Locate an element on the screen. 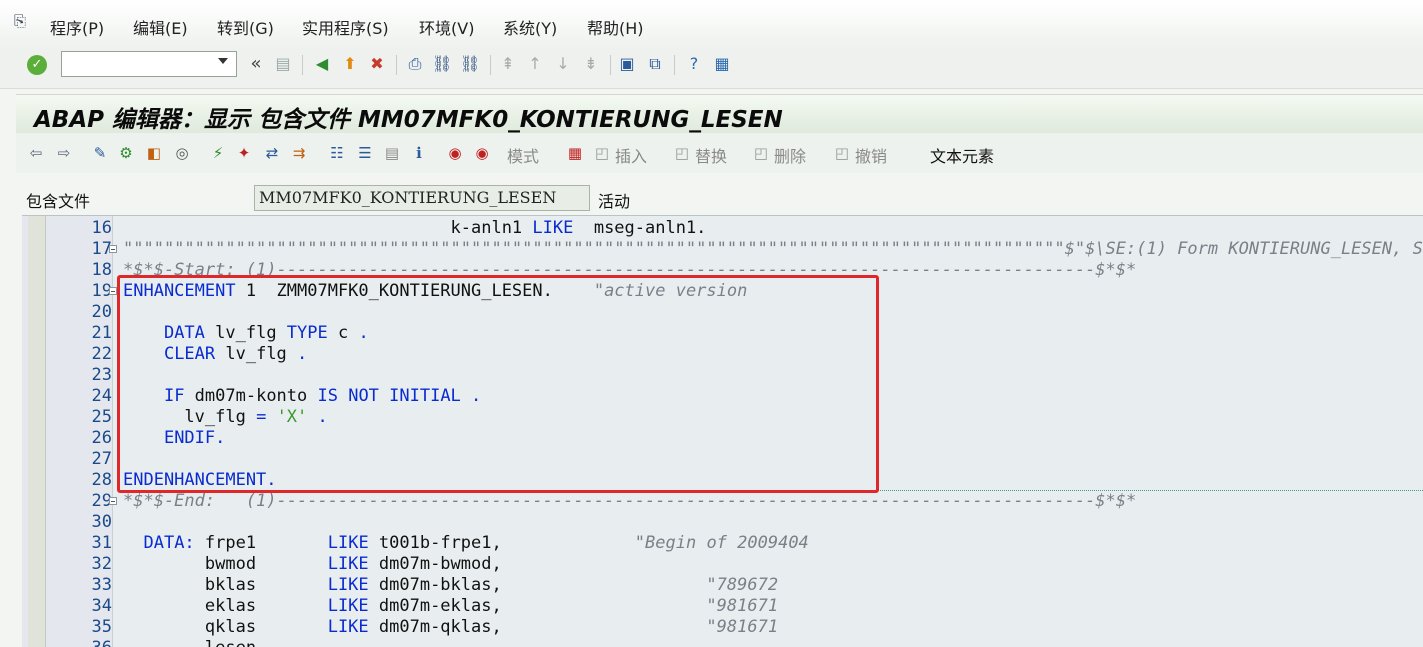  command-dropdown-icon is located at coordinates (223, 61).